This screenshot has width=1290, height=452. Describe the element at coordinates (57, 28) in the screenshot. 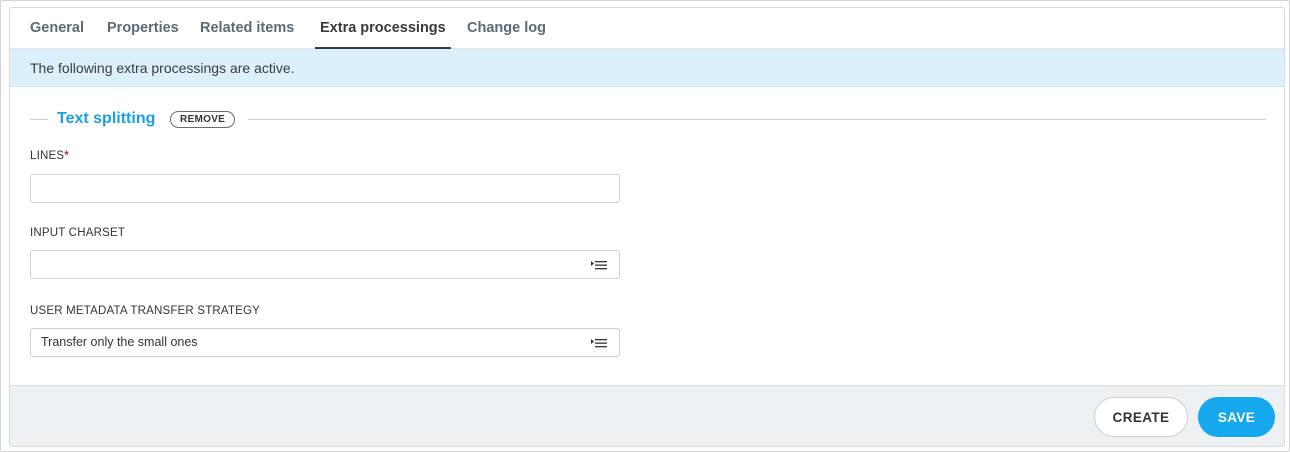

I see `tab-general: General` at that location.